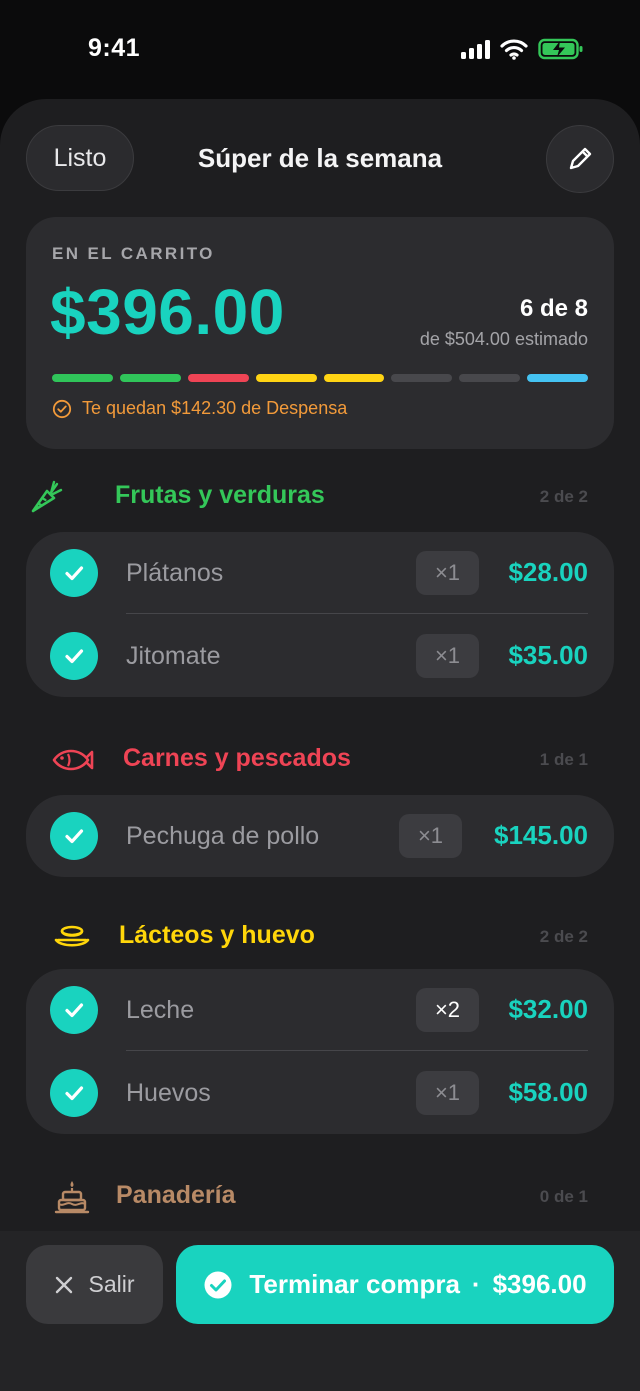 The width and height of the screenshot is (640, 1391). I want to click on items-count: 6 de 8, so click(553, 308).